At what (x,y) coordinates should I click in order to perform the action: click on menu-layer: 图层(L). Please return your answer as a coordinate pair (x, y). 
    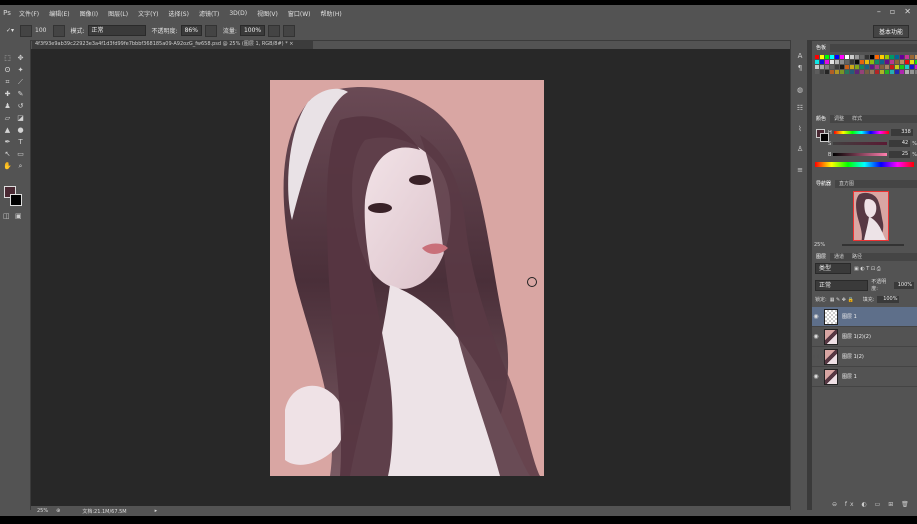
    Looking at the image, I should click on (118, 13).